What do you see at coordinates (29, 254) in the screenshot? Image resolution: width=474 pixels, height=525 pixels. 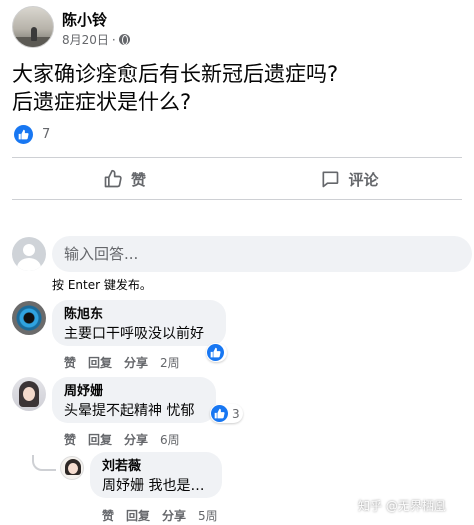 I see `user-avatar-placeholder` at bounding box center [29, 254].